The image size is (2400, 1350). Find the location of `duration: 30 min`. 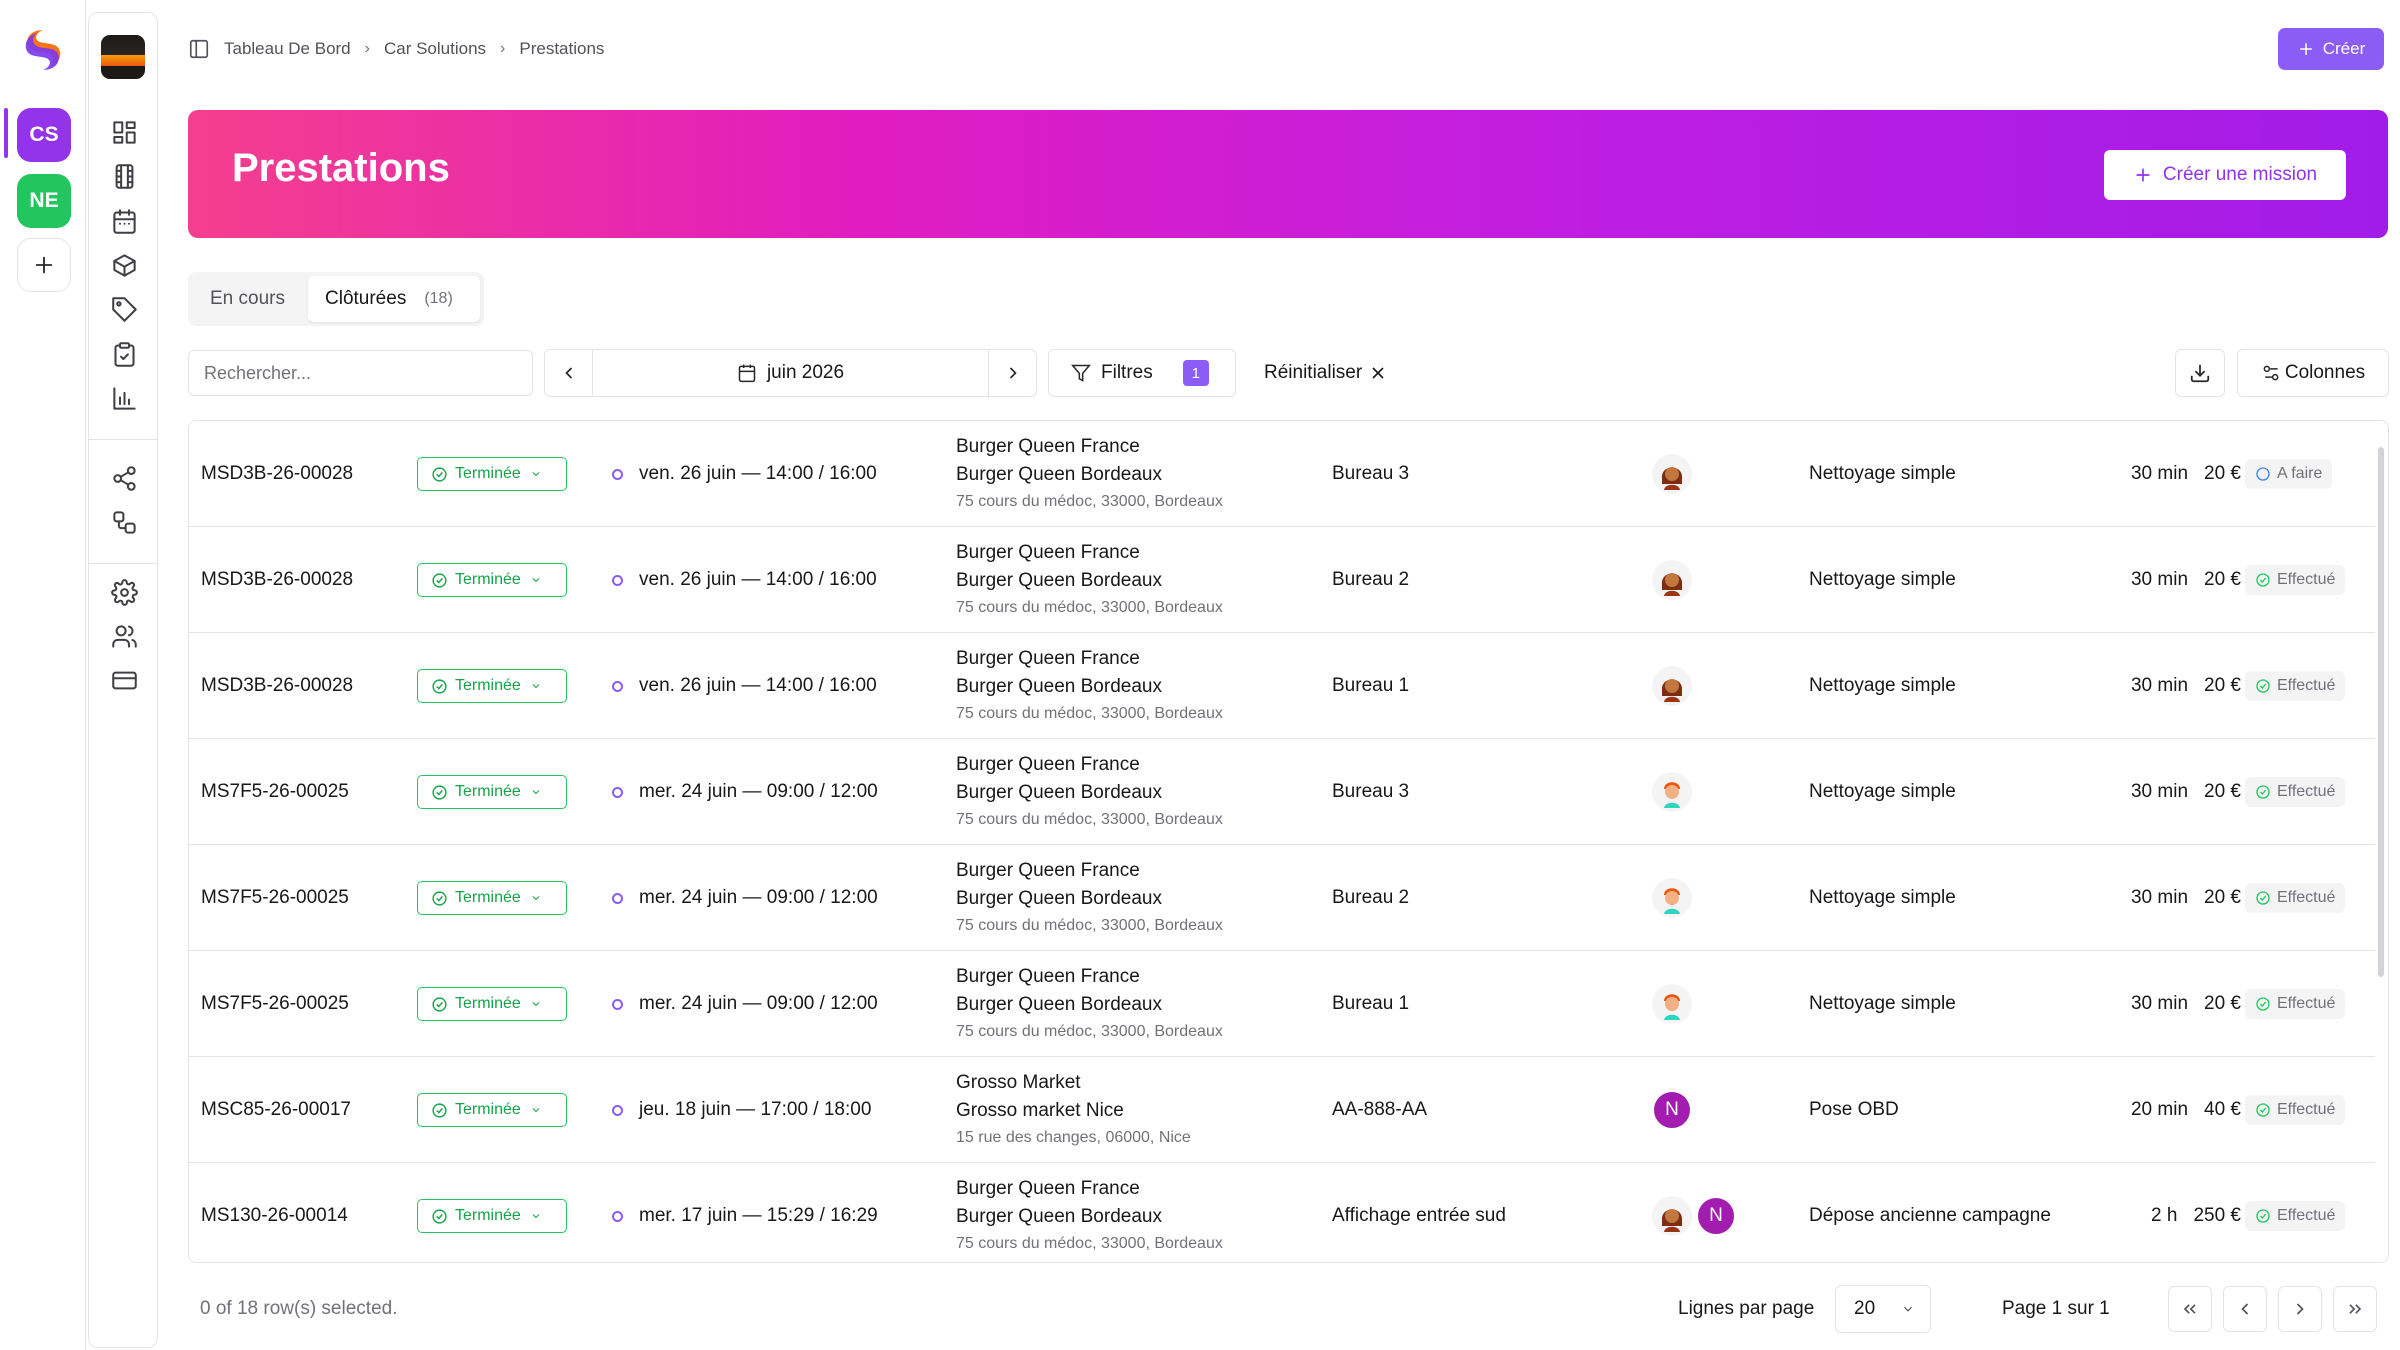

duration: 30 min is located at coordinates (2159, 791).